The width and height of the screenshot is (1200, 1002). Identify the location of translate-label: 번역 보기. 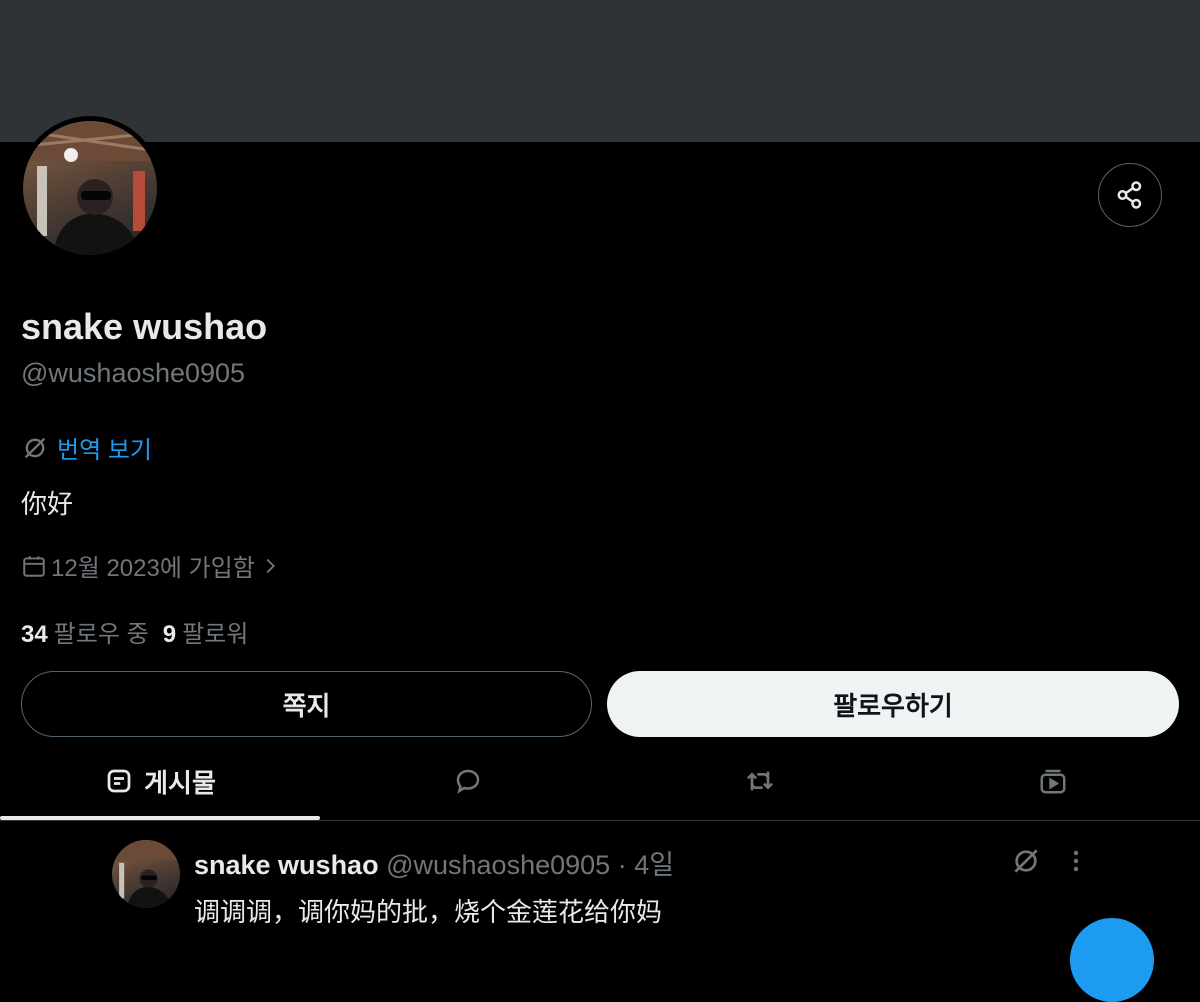
(104, 450).